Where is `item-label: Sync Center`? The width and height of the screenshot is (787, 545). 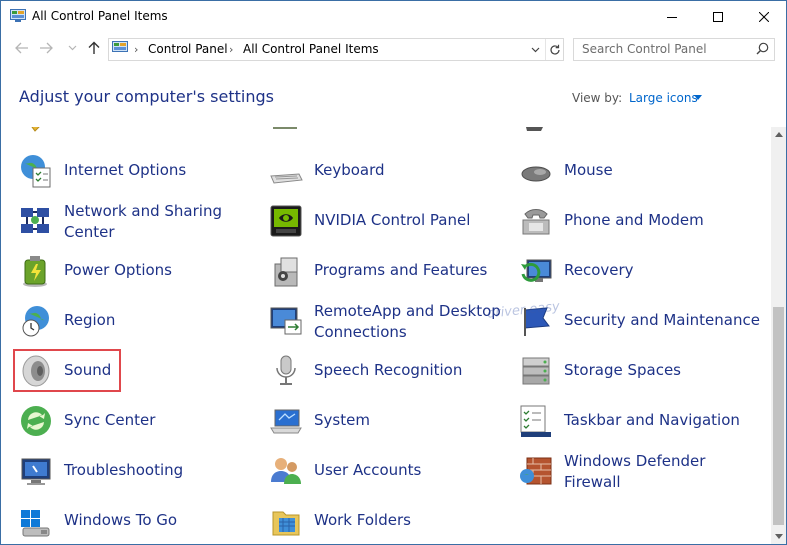
item-label: Sync Center is located at coordinates (109, 420).